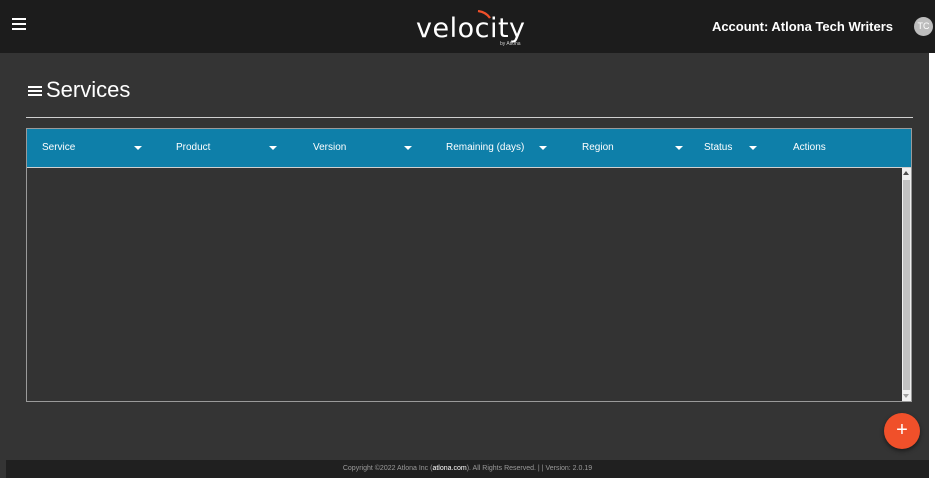 The height and width of the screenshot is (478, 935). I want to click on scroll-up-arrow-icon, so click(906, 173).